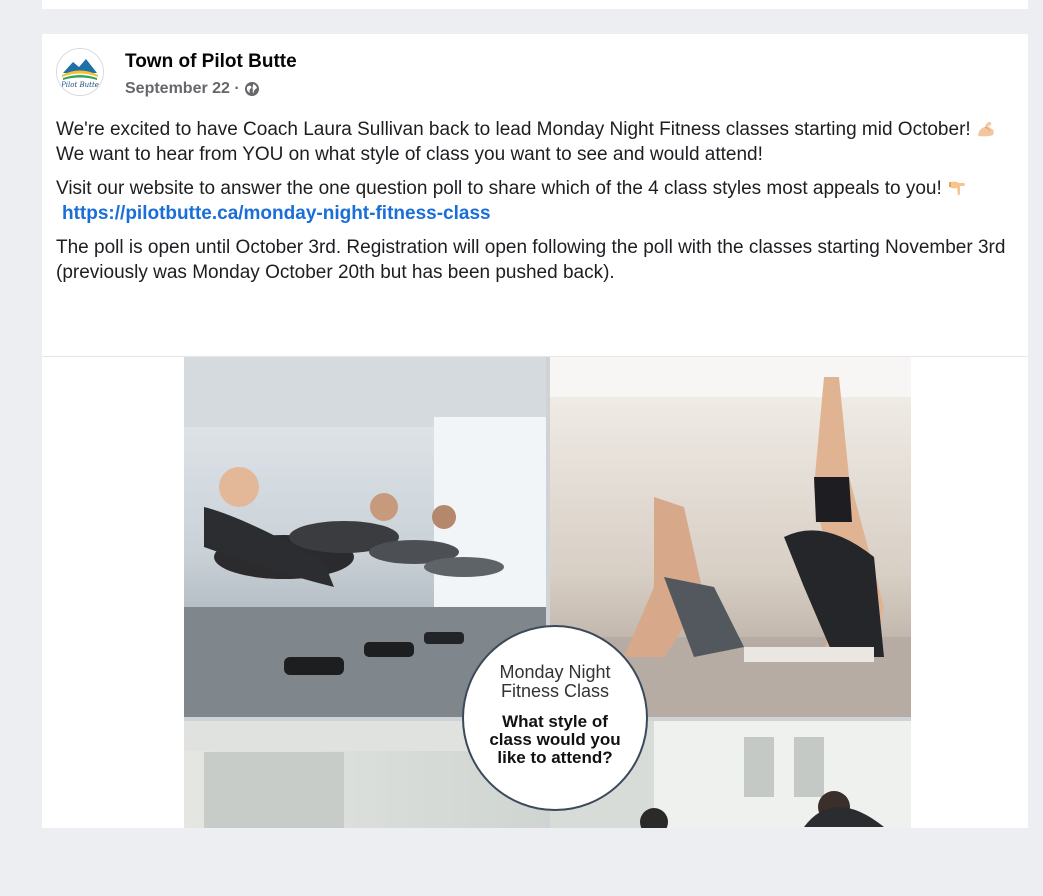  I want to click on page-avatar: Pilot Butte, so click(80, 72).